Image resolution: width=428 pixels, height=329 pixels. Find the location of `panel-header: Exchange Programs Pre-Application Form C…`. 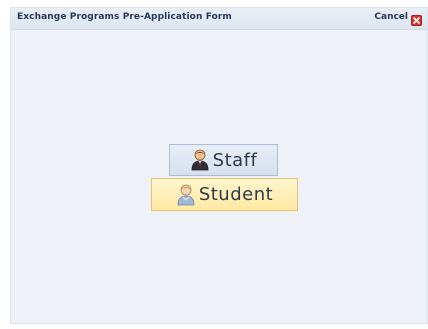

panel-header: Exchange Programs Pre-Application Form C… is located at coordinates (219, 19).